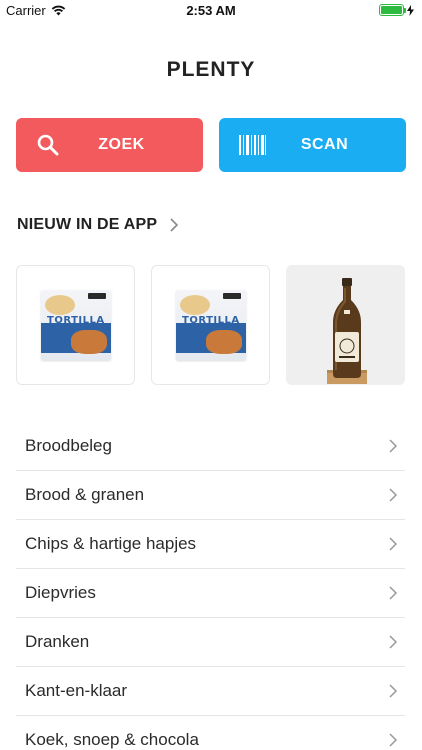  Describe the element at coordinates (60, 592) in the screenshot. I see `category-label: Diepvries` at that location.